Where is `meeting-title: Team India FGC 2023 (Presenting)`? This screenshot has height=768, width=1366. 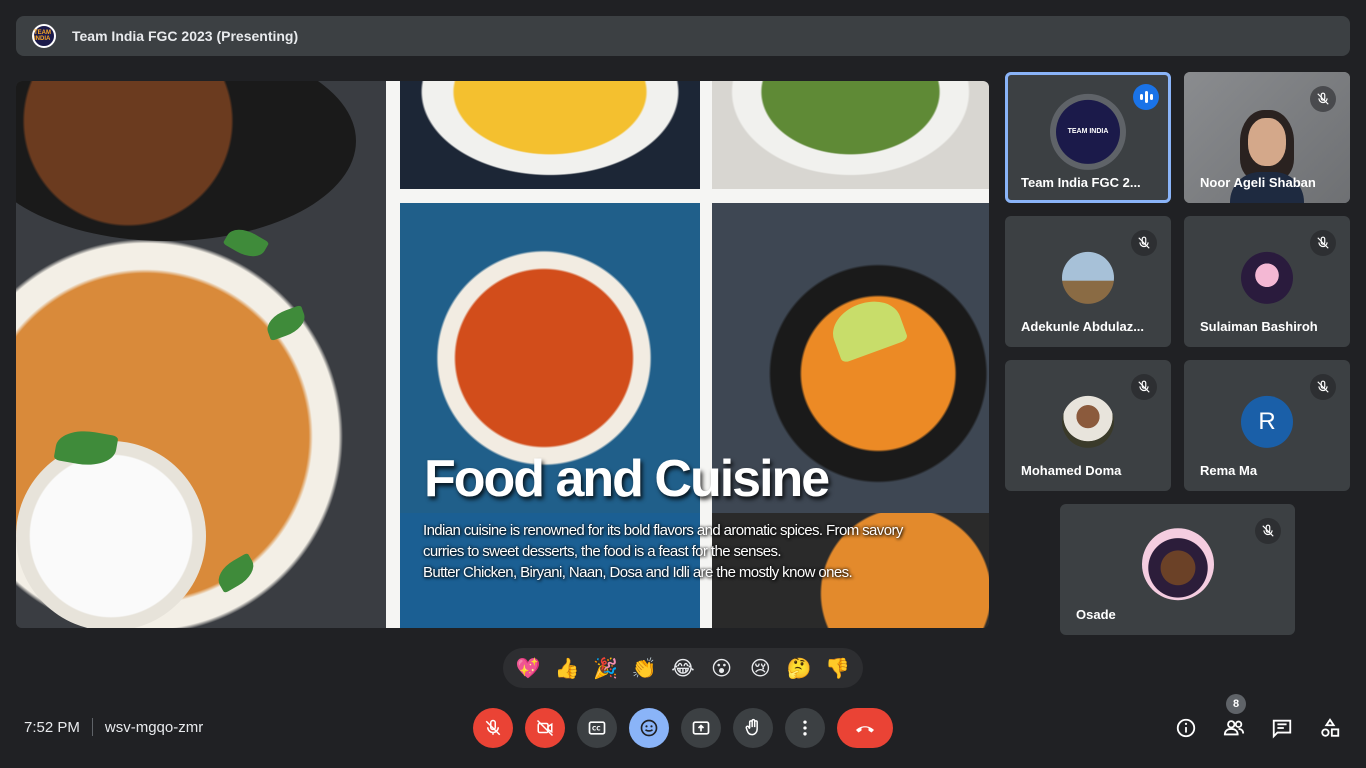
meeting-title: Team India FGC 2023 (Presenting) is located at coordinates (185, 36).